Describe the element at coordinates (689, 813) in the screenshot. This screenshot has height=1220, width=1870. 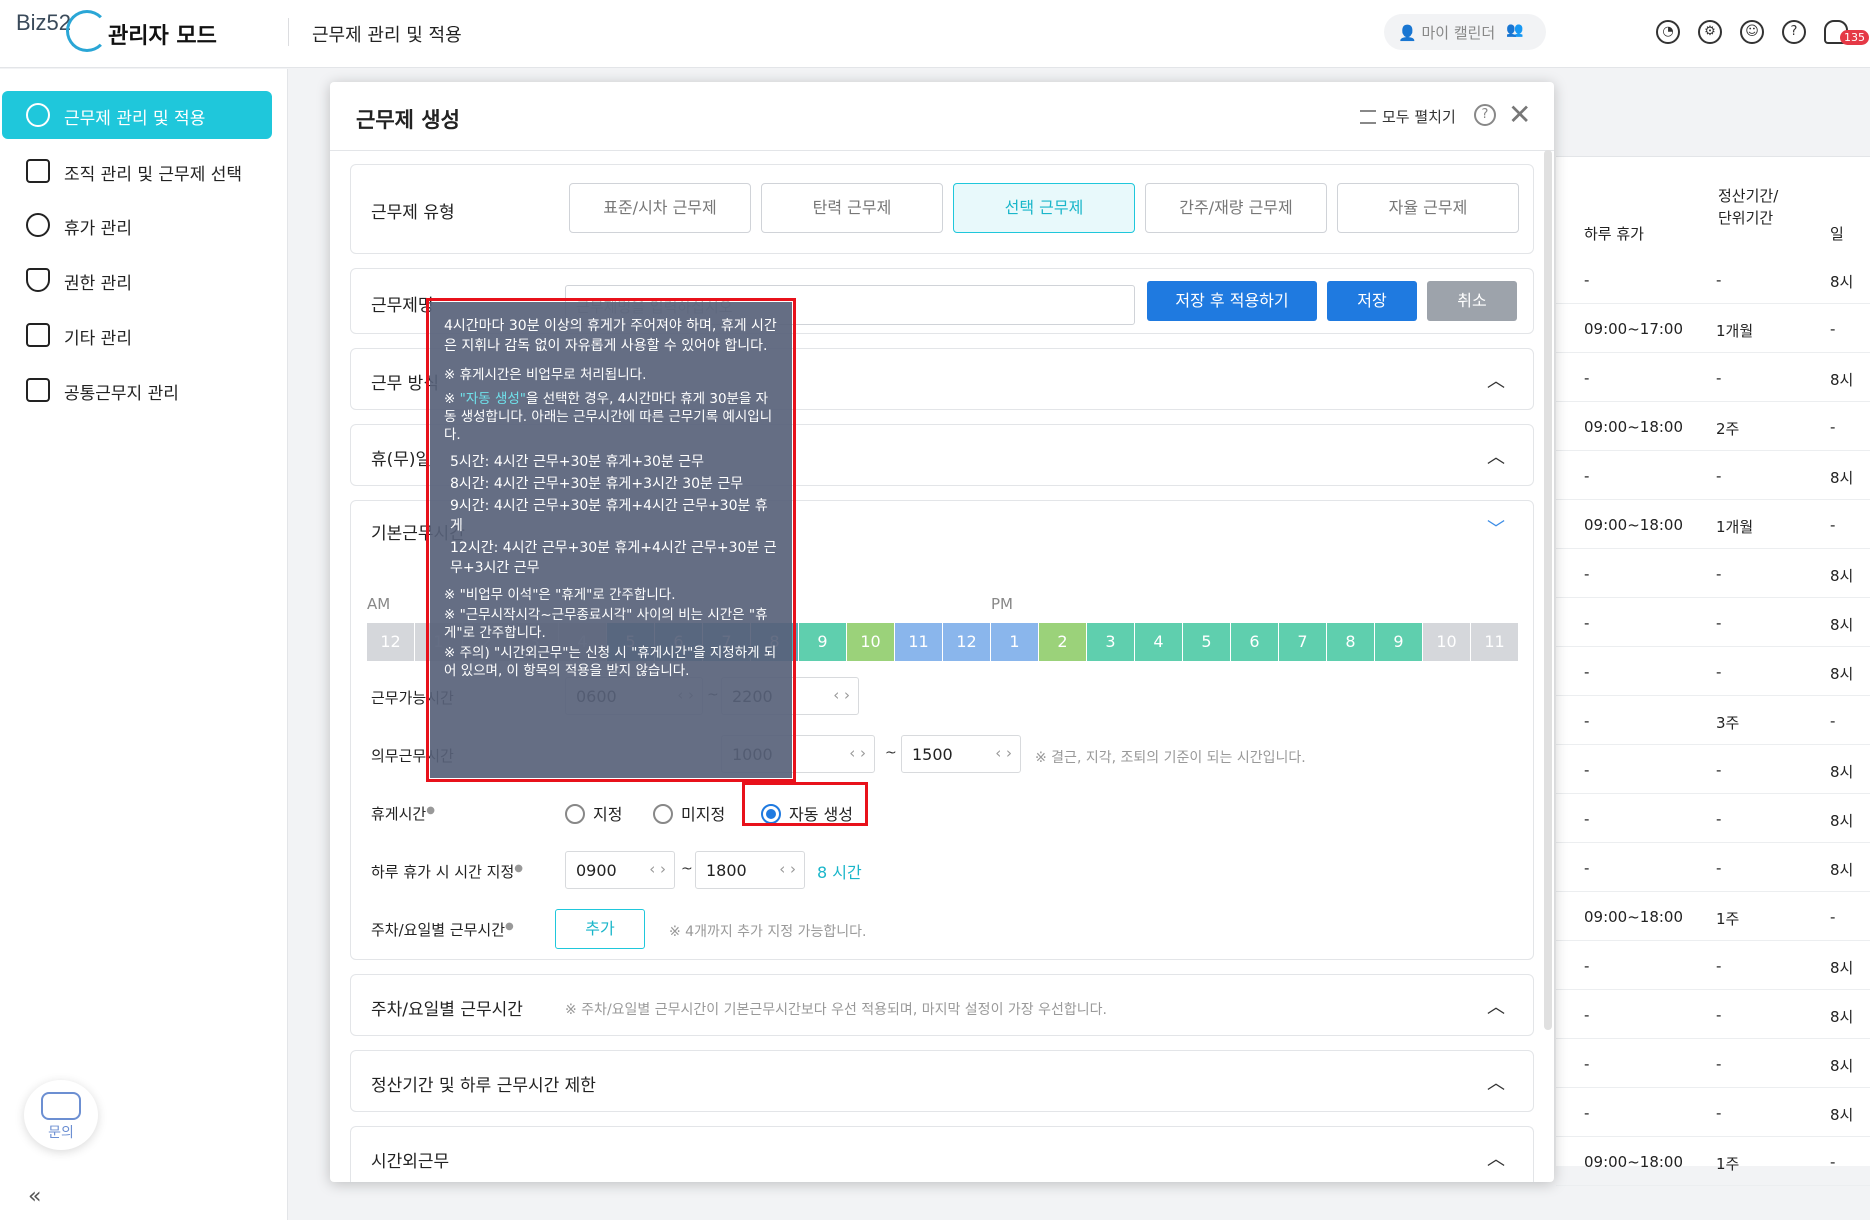
I see `break-unassigned-radio: 미지정` at that location.